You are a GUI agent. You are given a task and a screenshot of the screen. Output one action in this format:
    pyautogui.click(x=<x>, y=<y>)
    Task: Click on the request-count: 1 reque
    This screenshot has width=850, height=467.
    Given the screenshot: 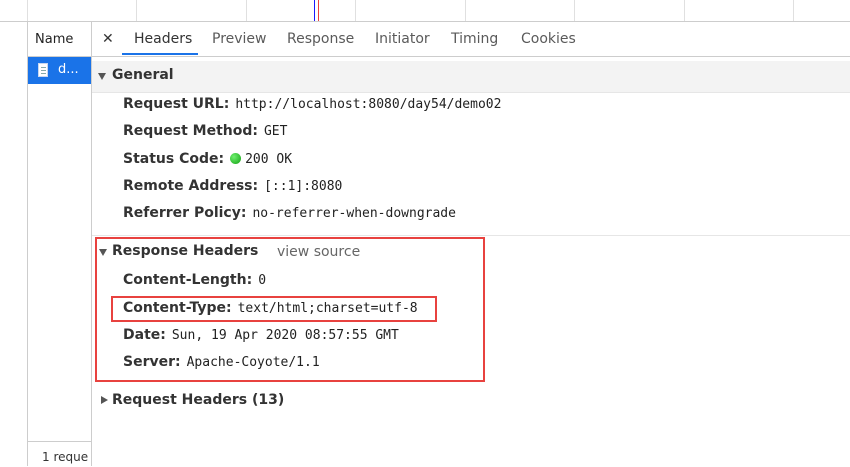 What is the action you would take?
    pyautogui.click(x=65, y=457)
    